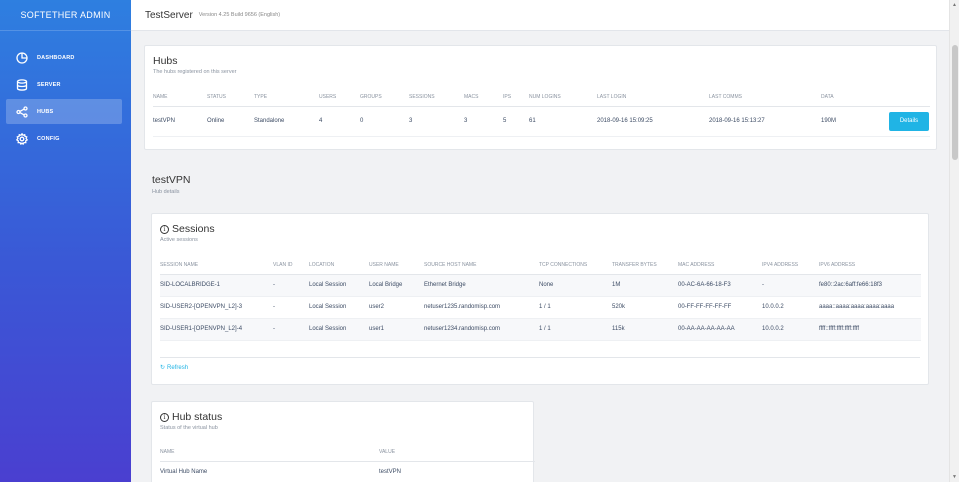 This screenshot has width=959, height=482. Describe the element at coordinates (653, 98) in the screenshot. I see `column-header: LAST LOGIN` at that location.